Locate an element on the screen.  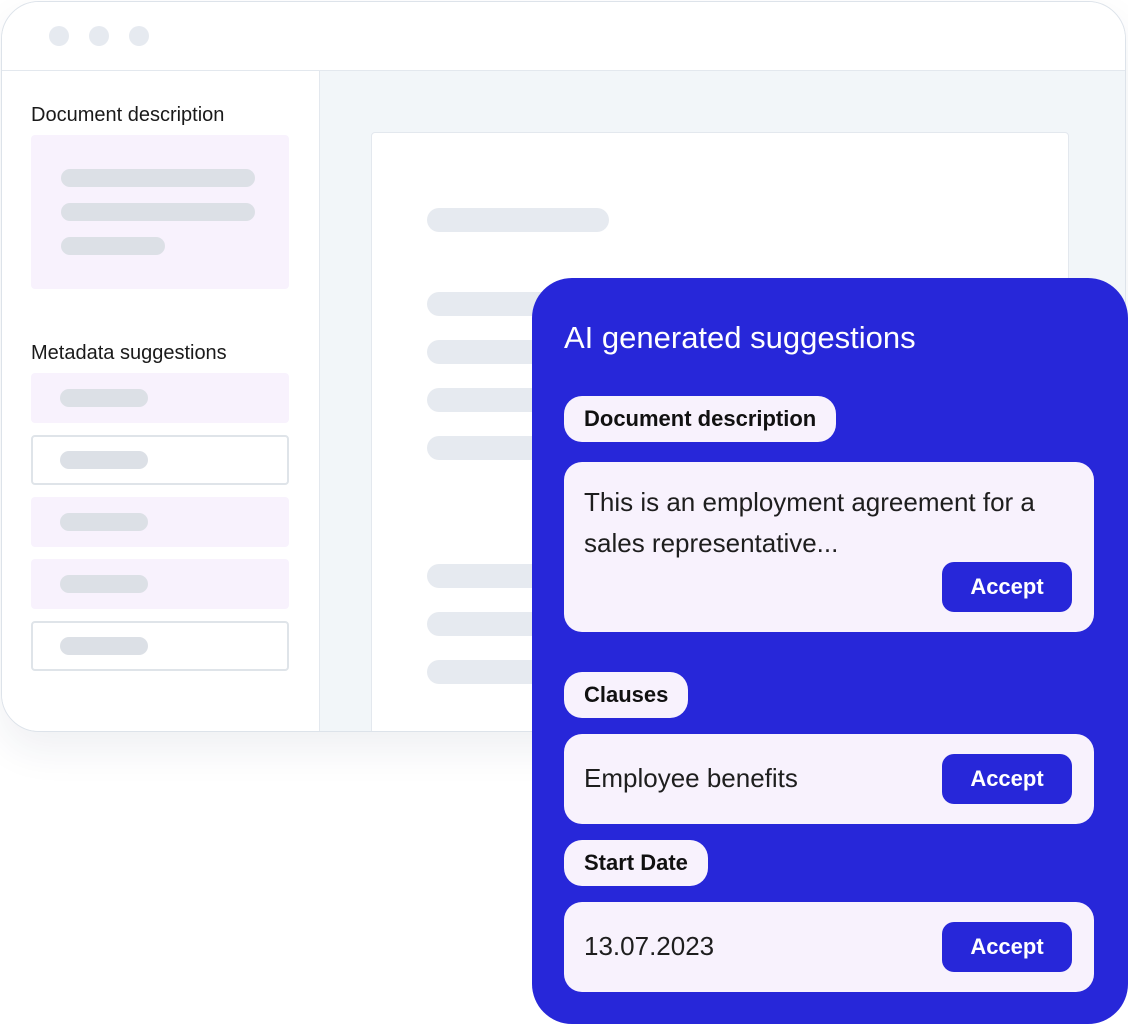
suggestion-text: 13.07.2023 is located at coordinates (649, 946).